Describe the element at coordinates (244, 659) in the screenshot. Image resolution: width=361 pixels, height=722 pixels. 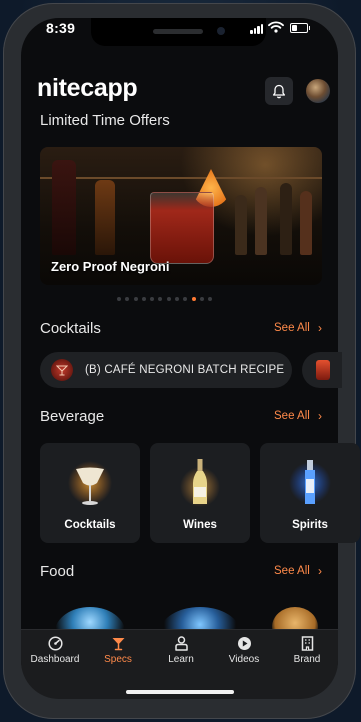
I see `tab-label: Videos` at that location.